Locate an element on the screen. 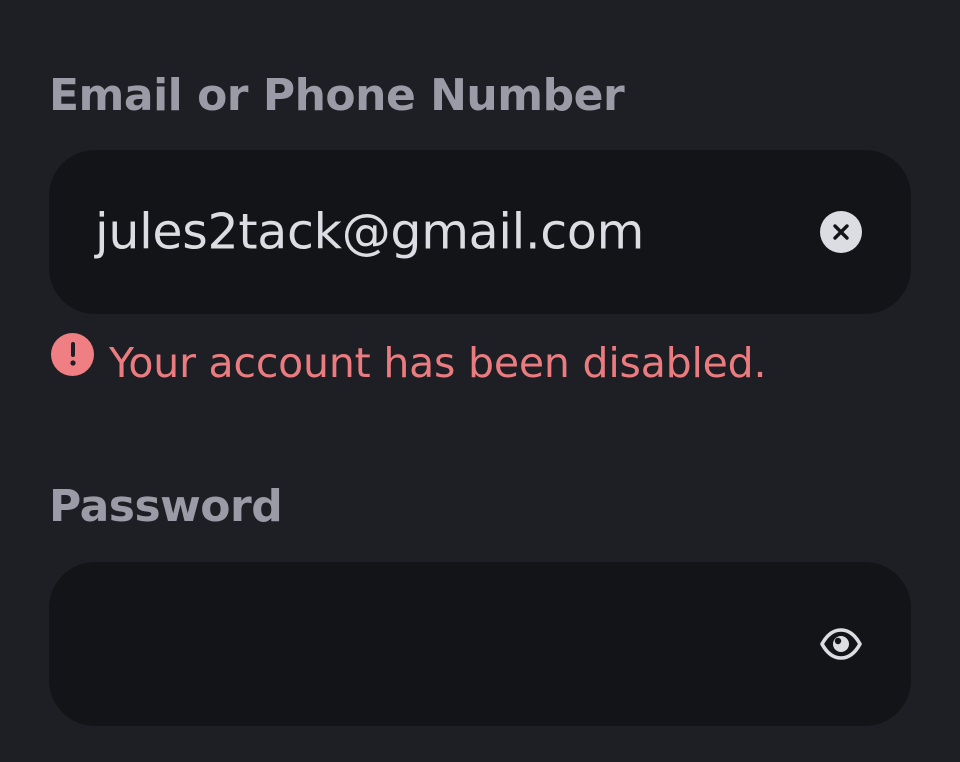 This screenshot has width=960, height=762. exclamation-circle-icon is located at coordinates (72, 354).